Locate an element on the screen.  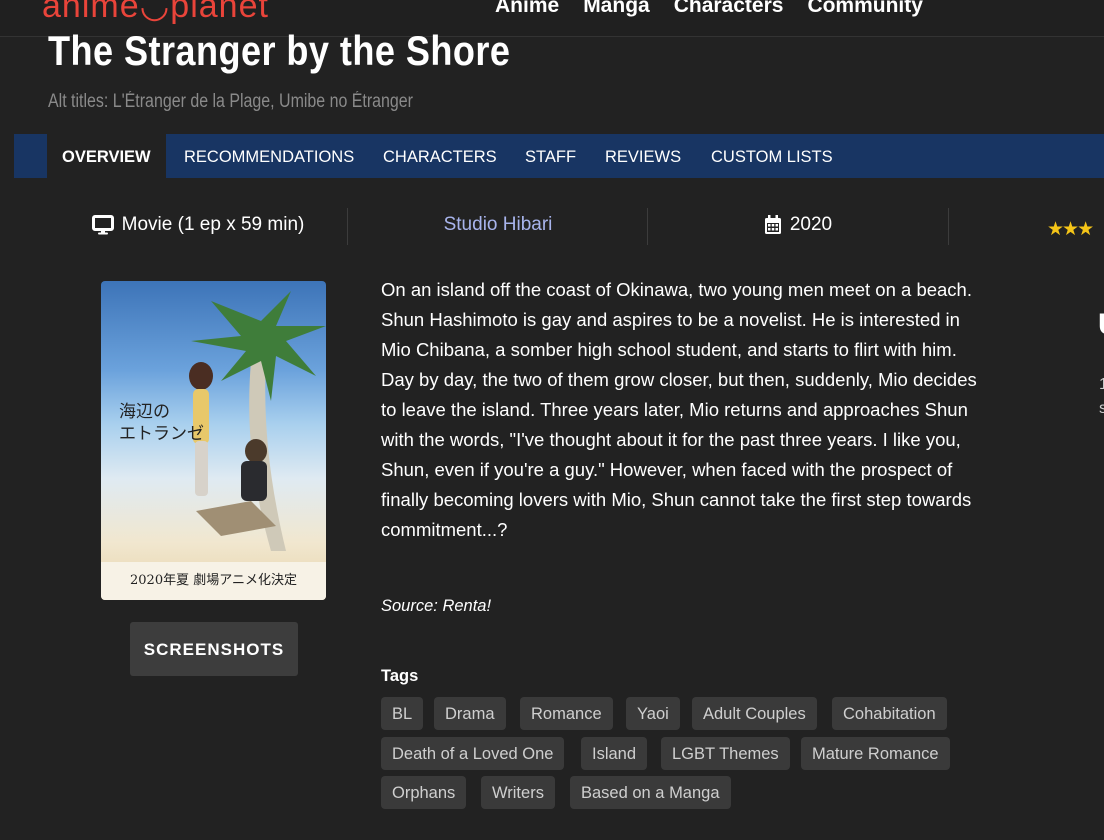
divider is located at coordinates (948, 226).